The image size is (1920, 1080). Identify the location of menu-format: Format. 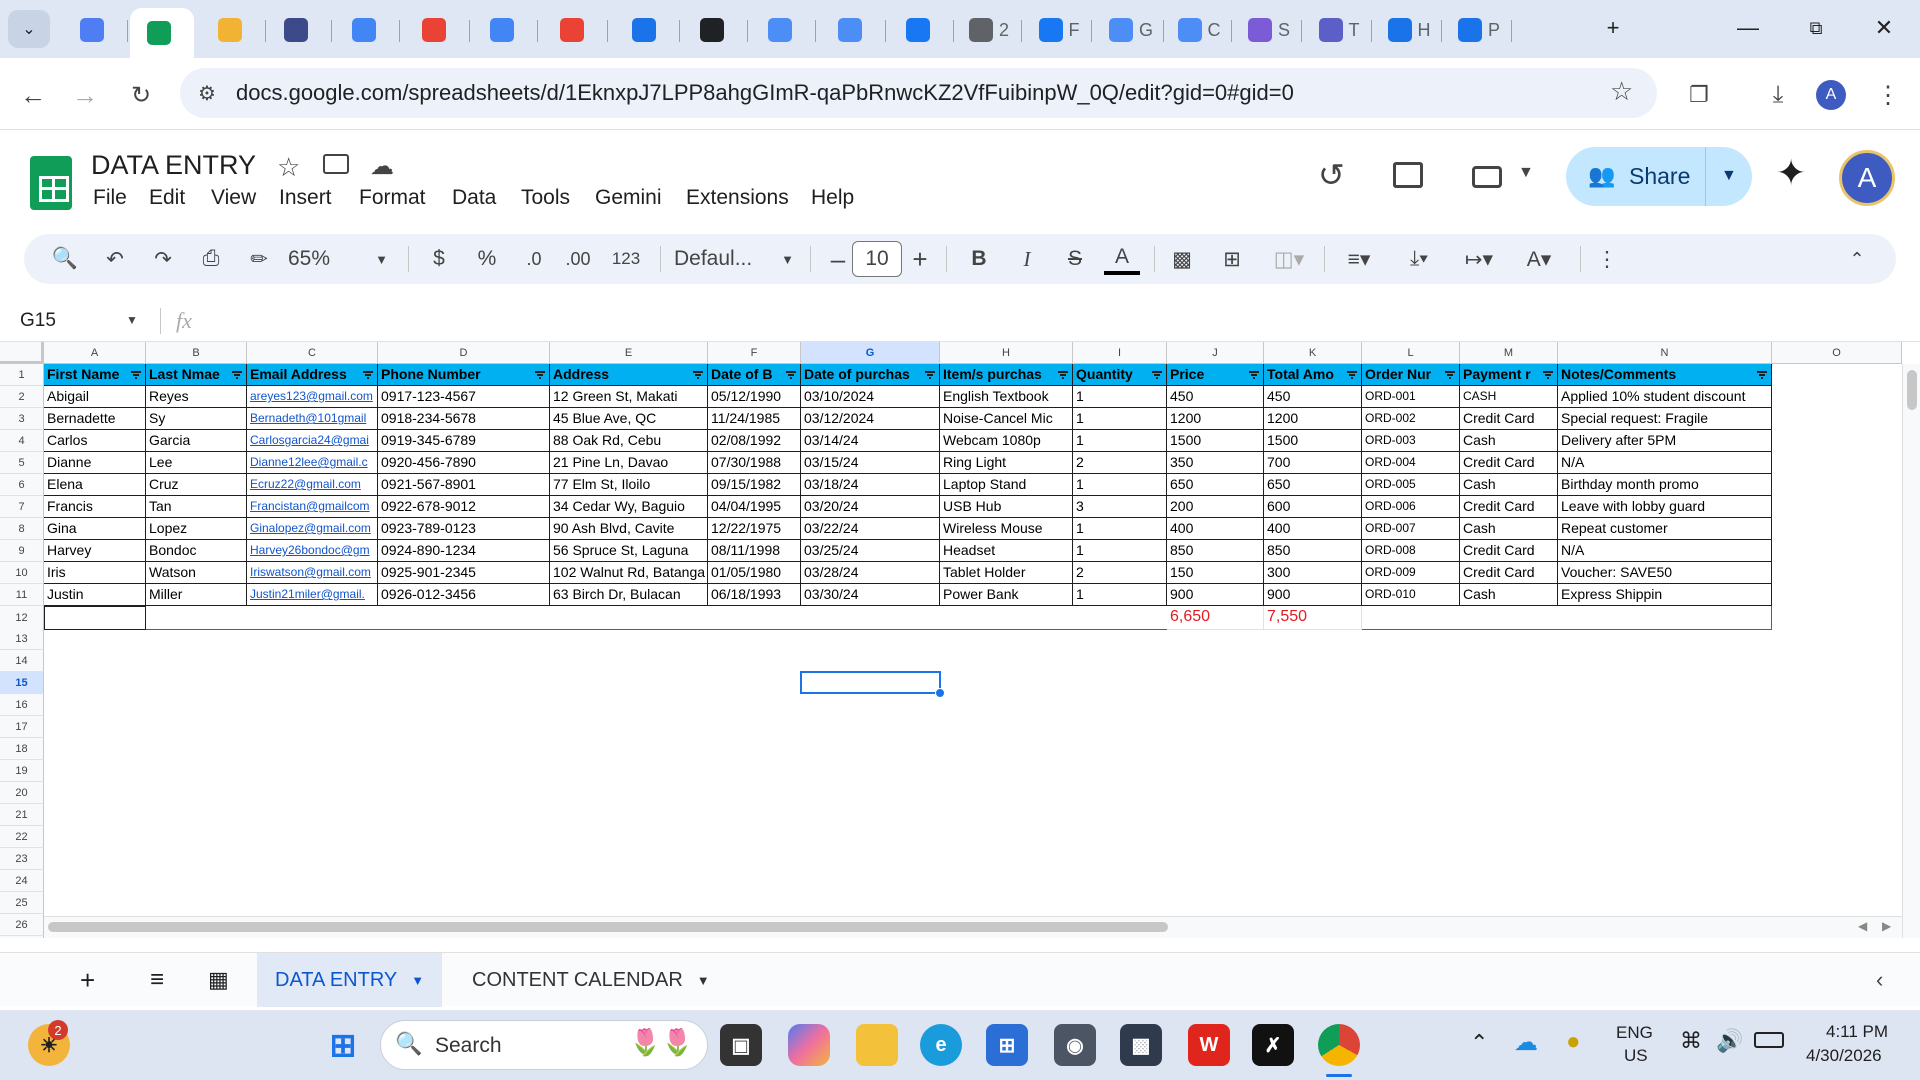
(392, 198).